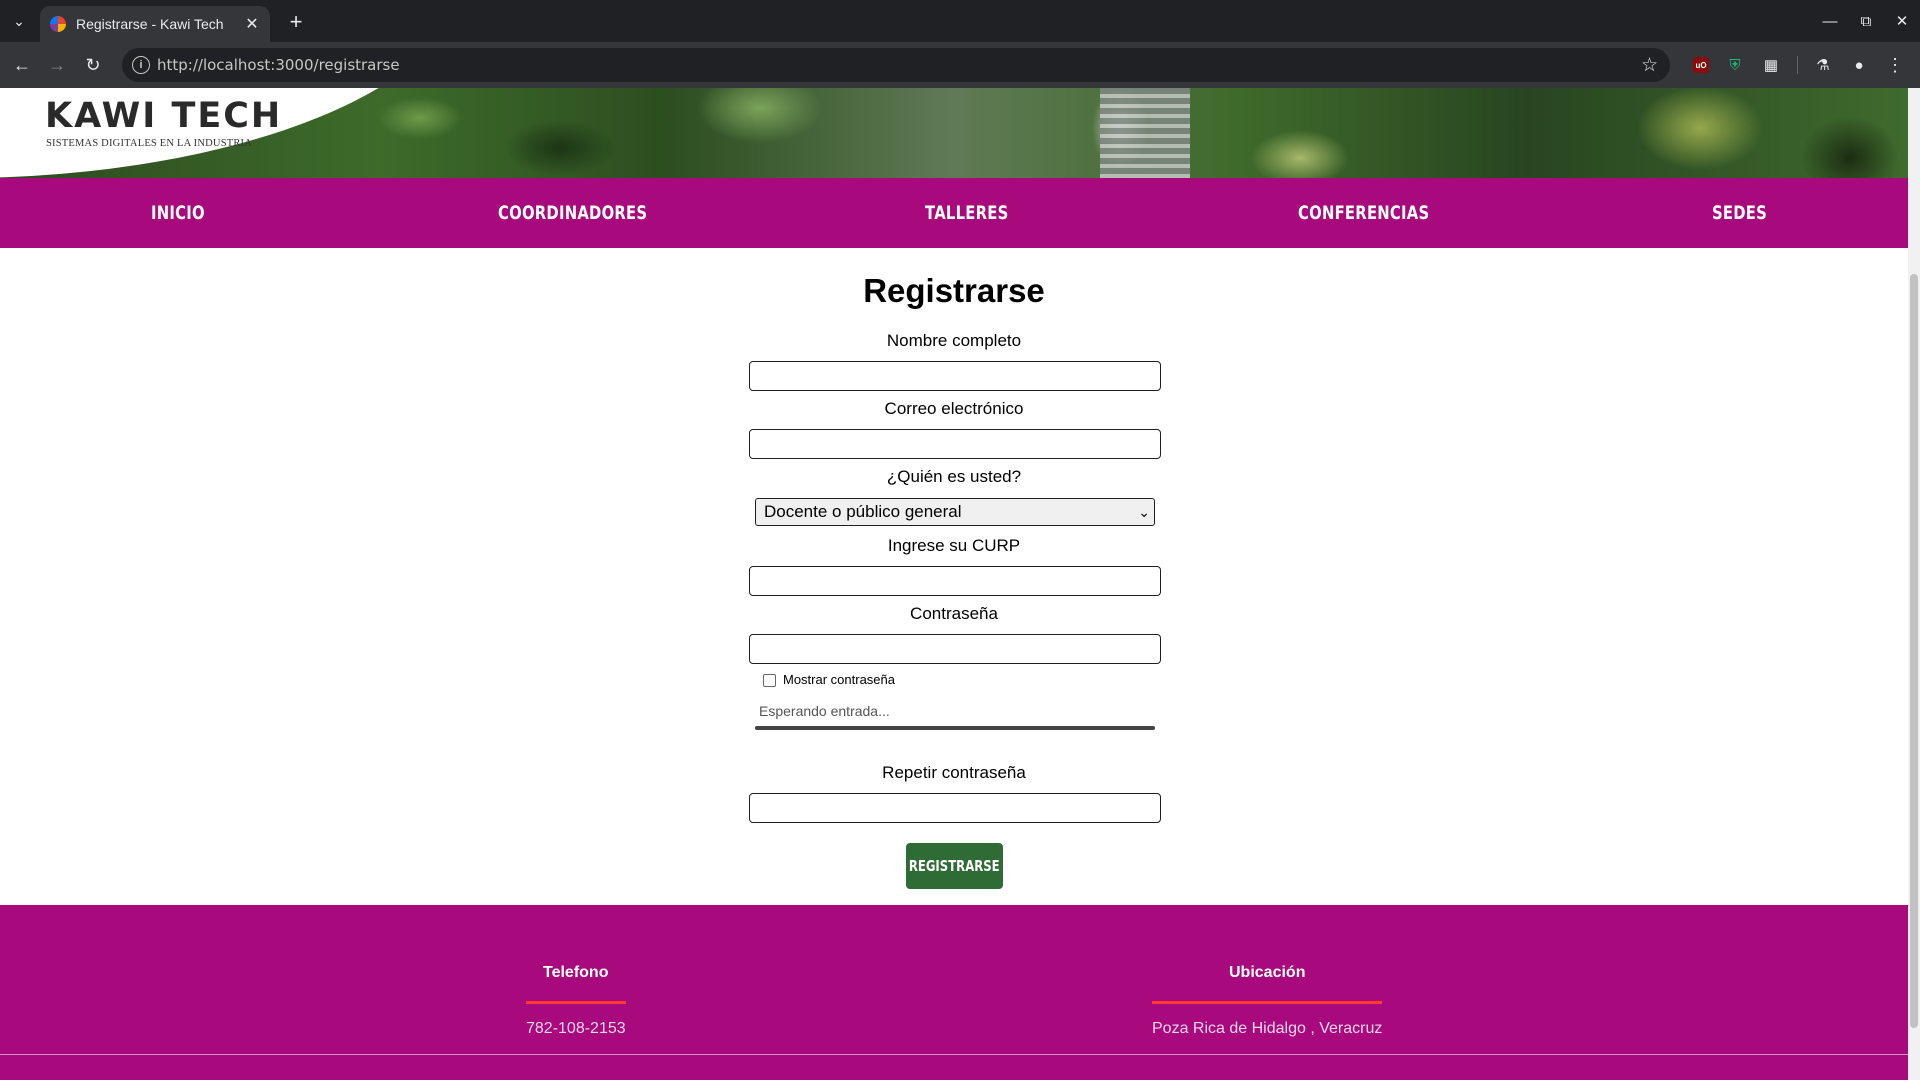  What do you see at coordinates (1267, 1002) in the screenshot?
I see `location-heading-underline` at bounding box center [1267, 1002].